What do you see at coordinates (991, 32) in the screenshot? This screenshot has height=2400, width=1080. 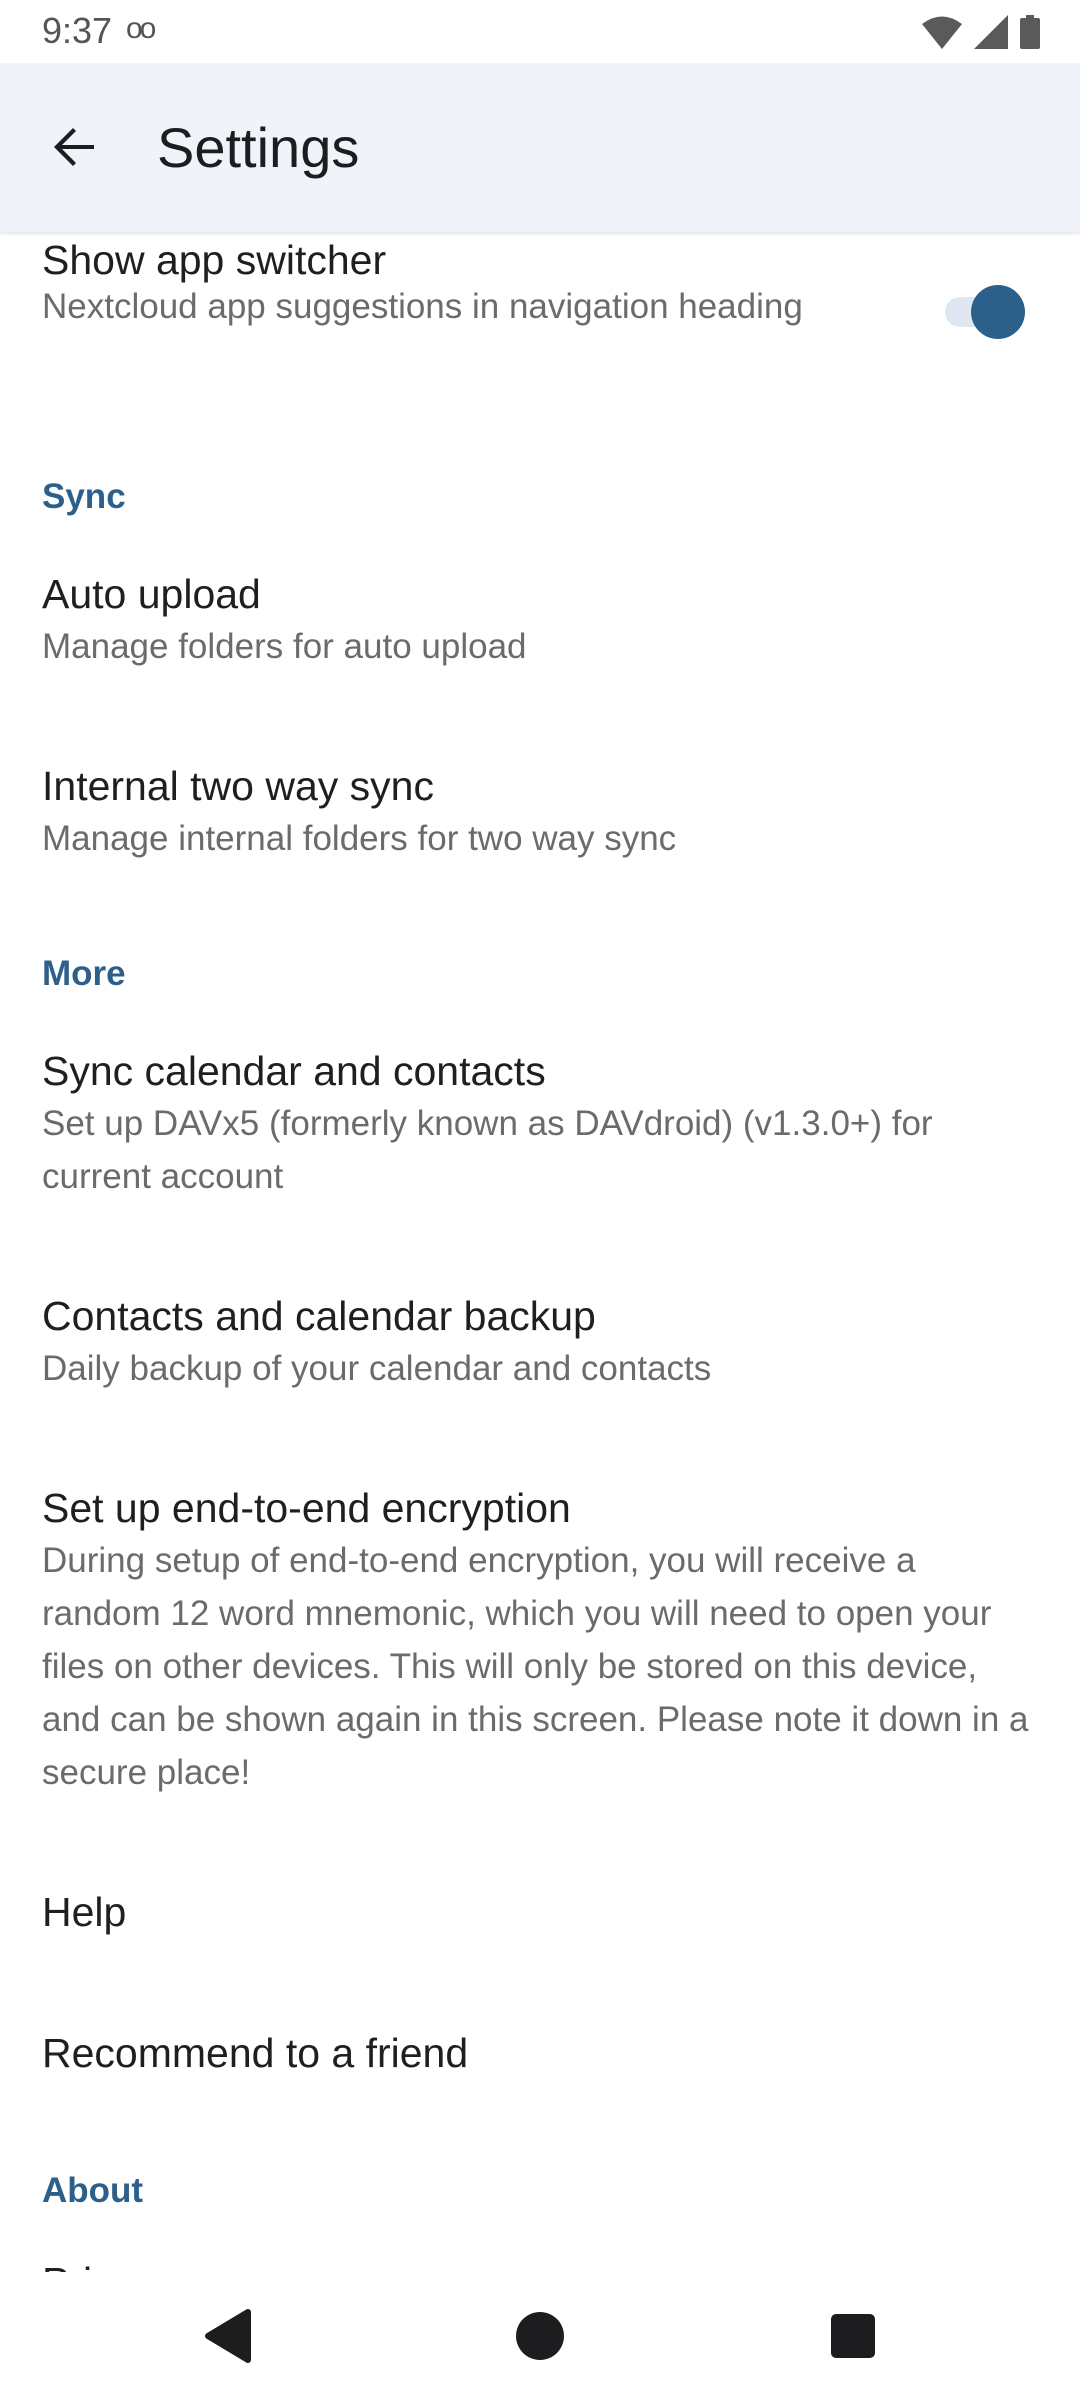 I see `signal-icon` at bounding box center [991, 32].